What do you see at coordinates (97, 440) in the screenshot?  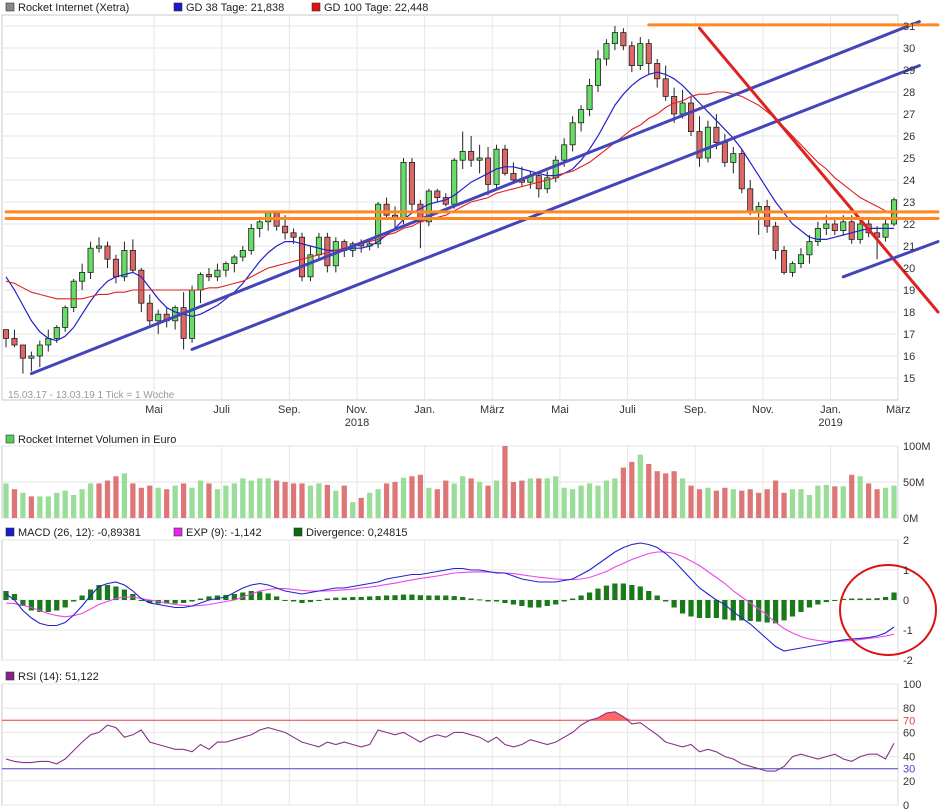 I see `legend-label: Rocket Internet Volumen in Euro` at bounding box center [97, 440].